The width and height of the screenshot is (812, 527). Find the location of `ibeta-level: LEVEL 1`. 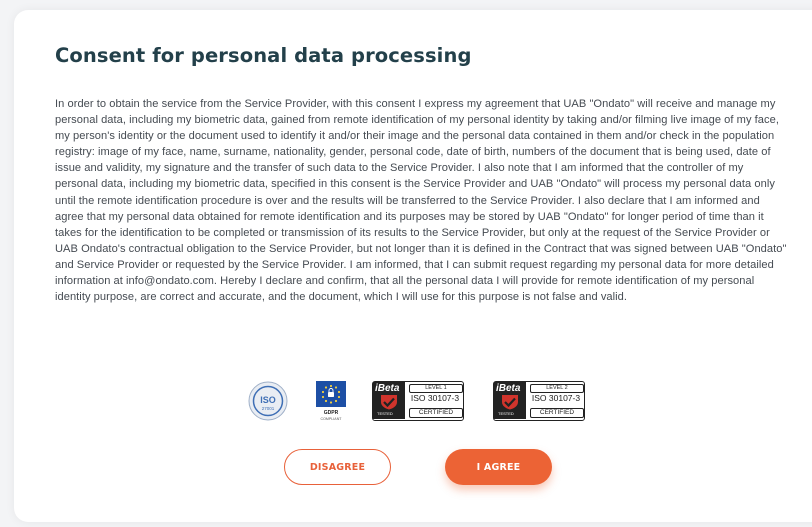

ibeta-level: LEVEL 1 is located at coordinates (436, 388).